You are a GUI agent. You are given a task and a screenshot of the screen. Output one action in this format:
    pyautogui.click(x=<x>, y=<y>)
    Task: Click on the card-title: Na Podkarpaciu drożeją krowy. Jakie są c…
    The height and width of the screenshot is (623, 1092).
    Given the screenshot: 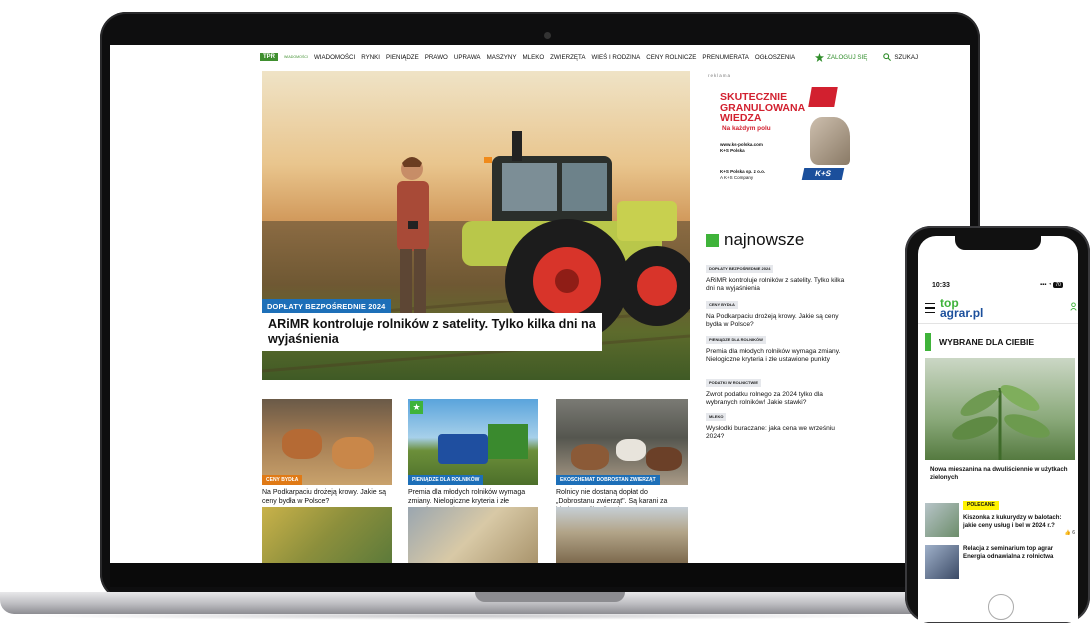 What is the action you would take?
    pyautogui.click(x=324, y=497)
    